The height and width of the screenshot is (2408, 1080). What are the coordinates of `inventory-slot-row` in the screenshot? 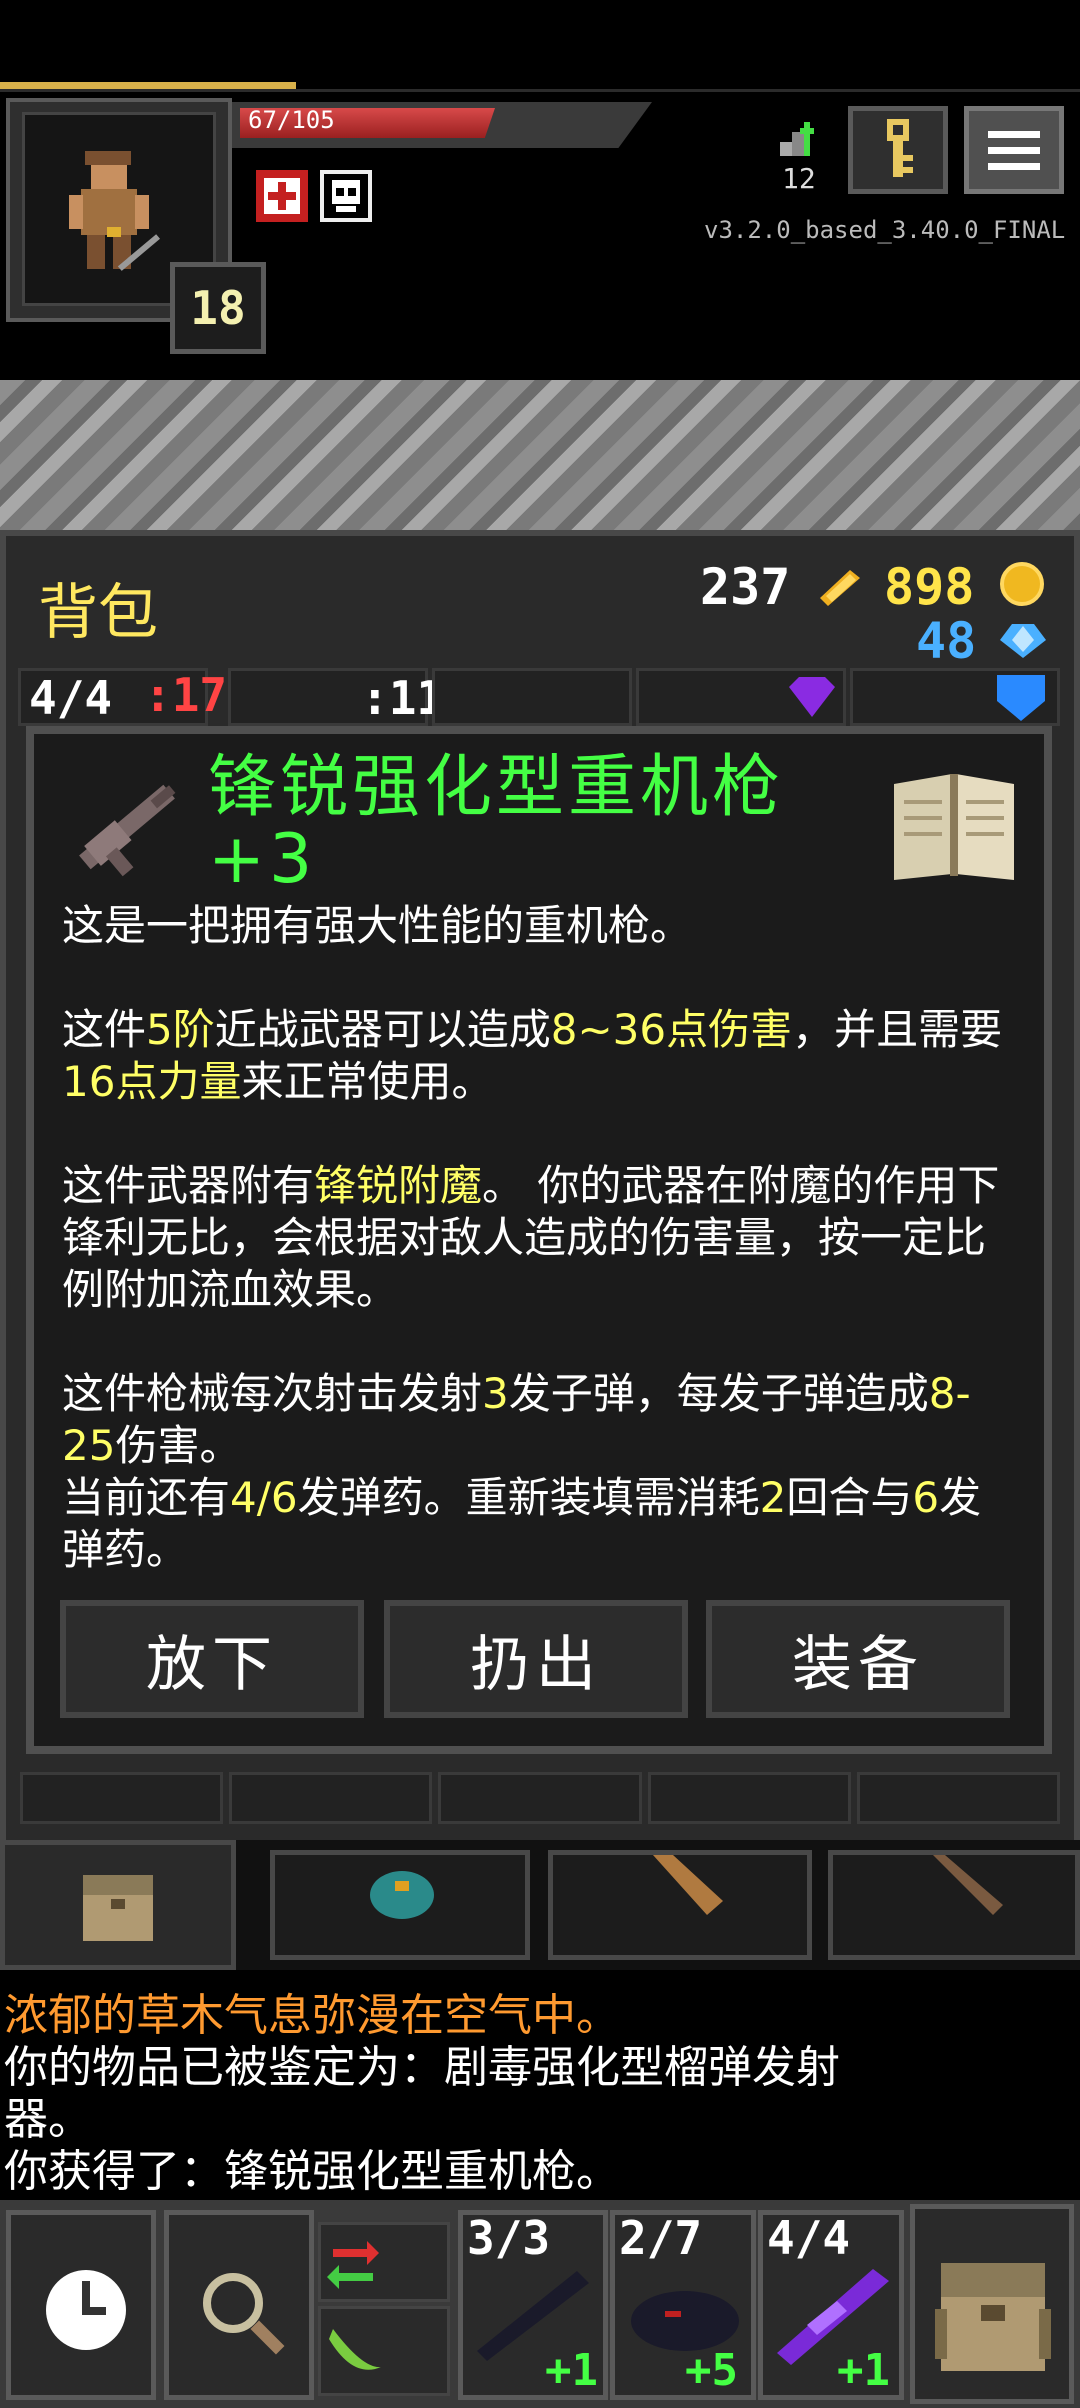 It's located at (540, 1798).